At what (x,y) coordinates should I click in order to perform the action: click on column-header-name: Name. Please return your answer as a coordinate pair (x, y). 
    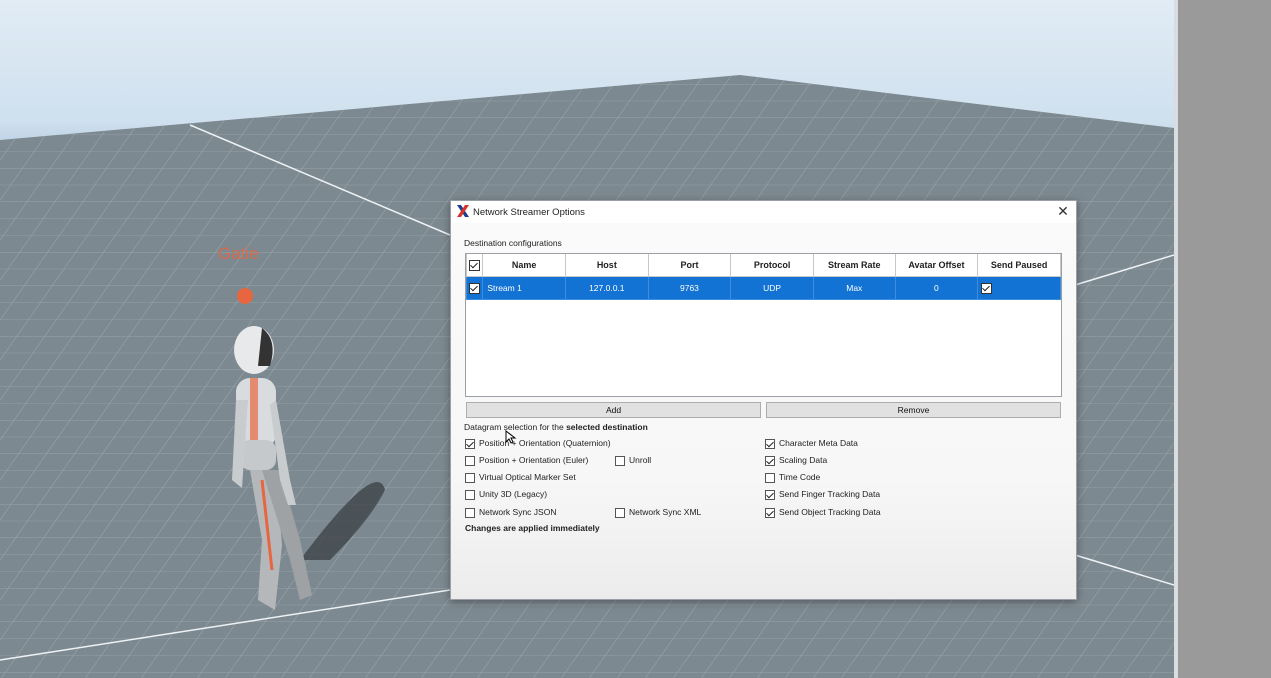
    Looking at the image, I should click on (524, 265).